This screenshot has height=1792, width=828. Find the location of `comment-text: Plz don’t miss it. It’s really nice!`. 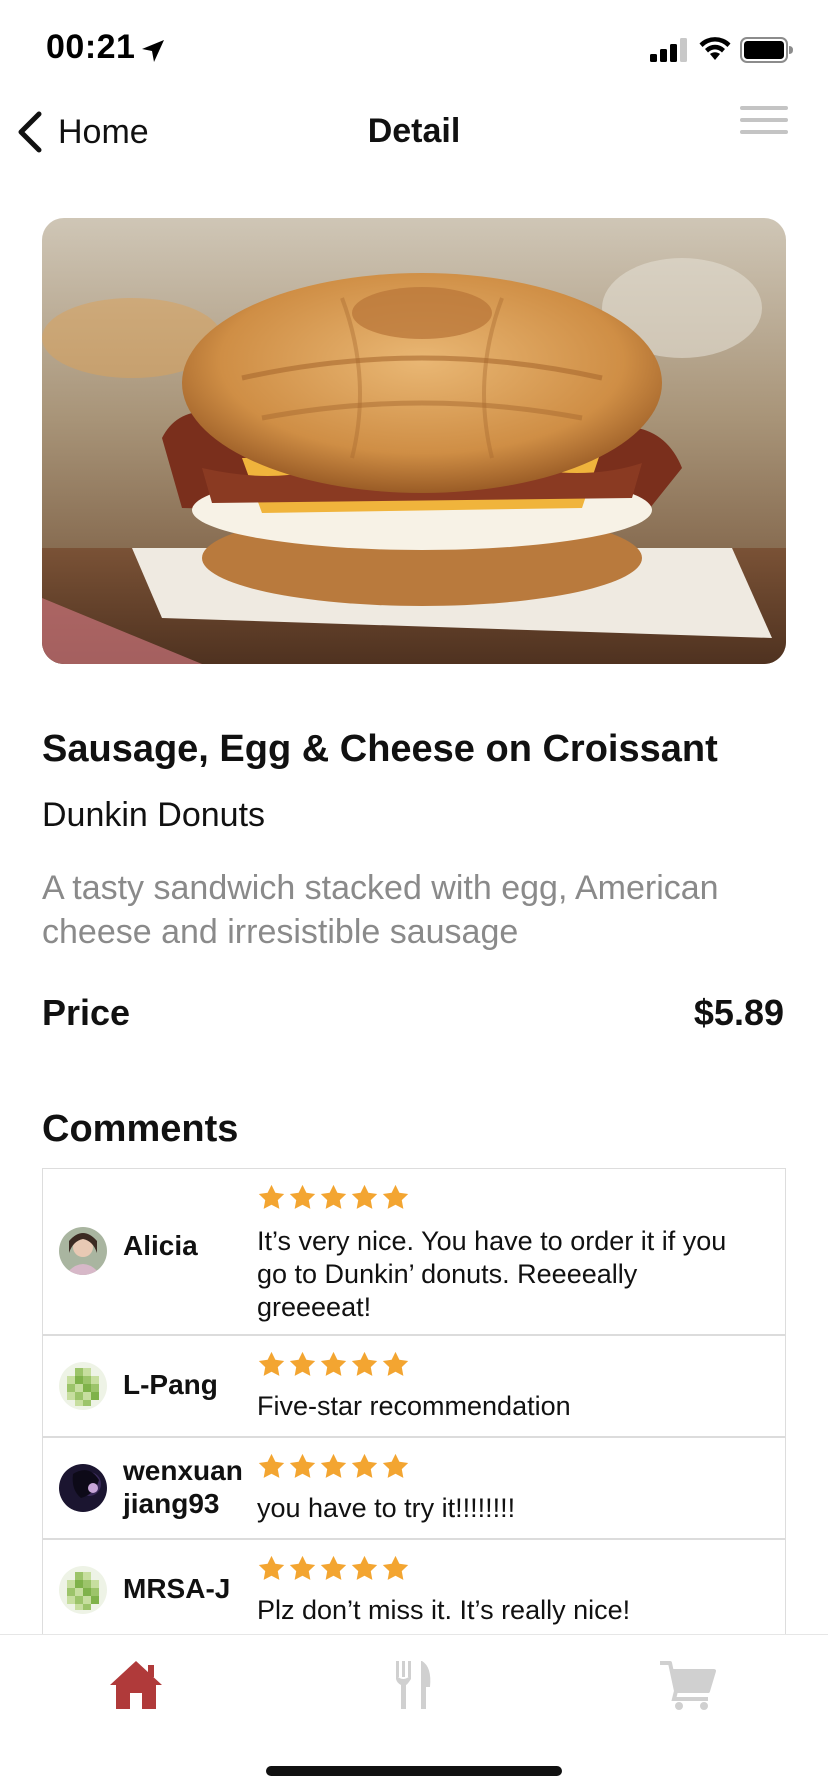

comment-text: Plz don’t miss it. It’s really nice! is located at coordinates (444, 1610).